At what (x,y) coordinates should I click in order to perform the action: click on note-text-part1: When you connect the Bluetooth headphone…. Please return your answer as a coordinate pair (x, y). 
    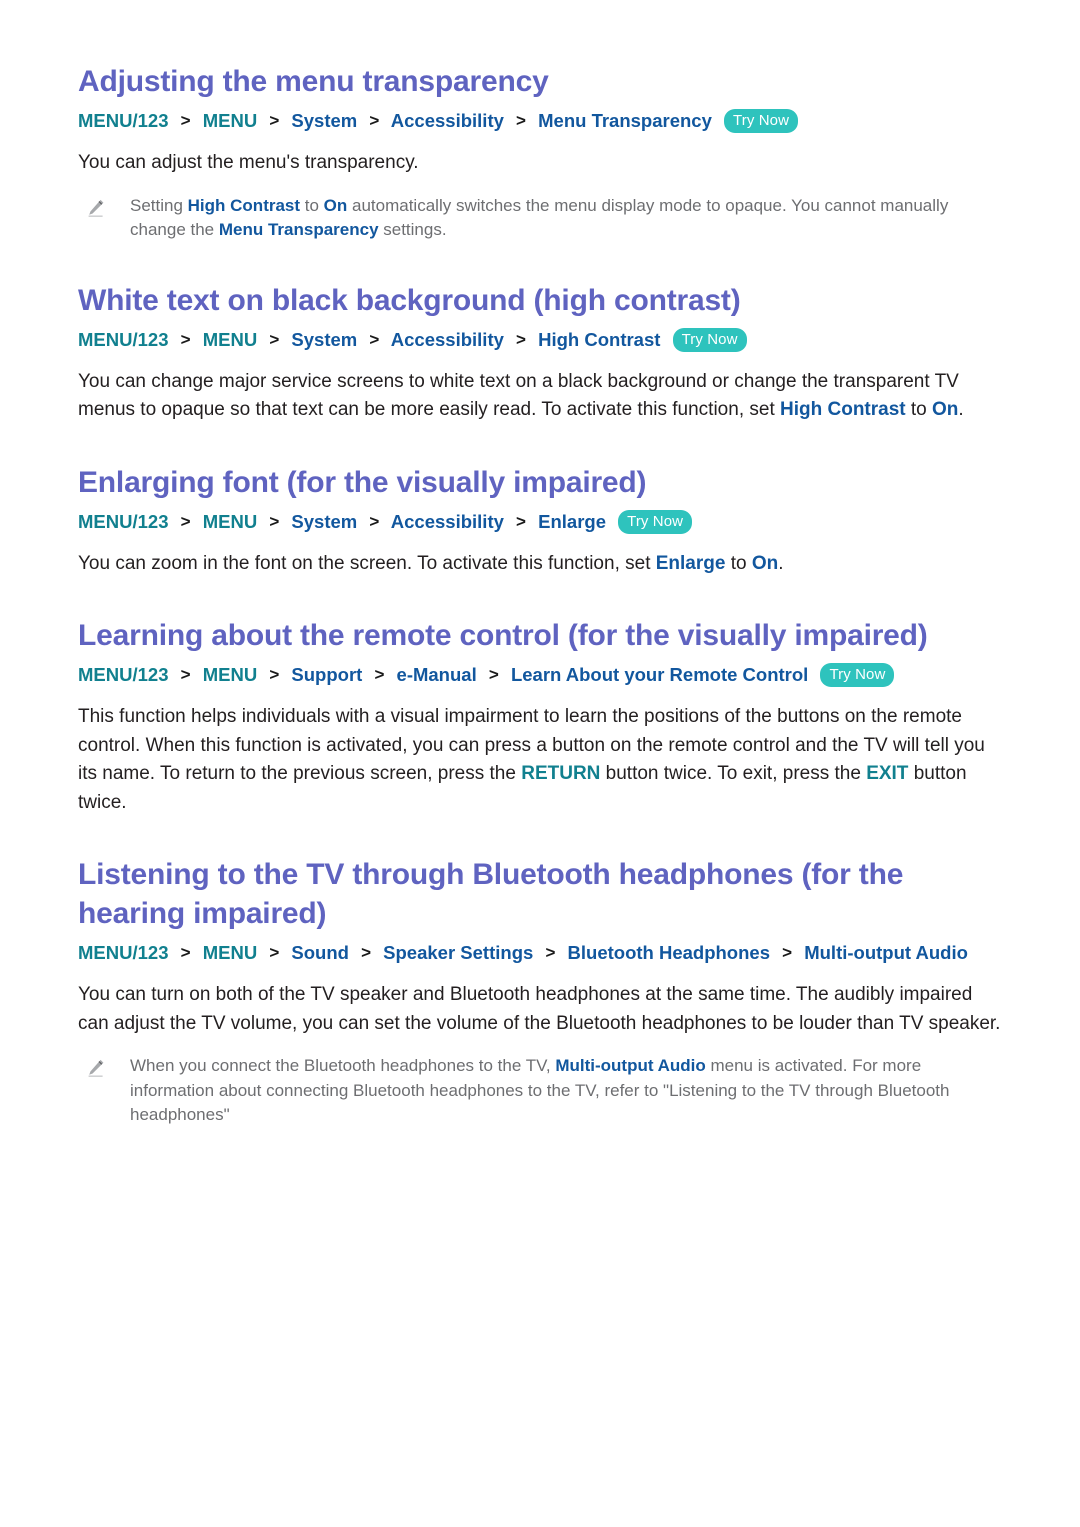
    Looking at the image, I should click on (343, 1065).